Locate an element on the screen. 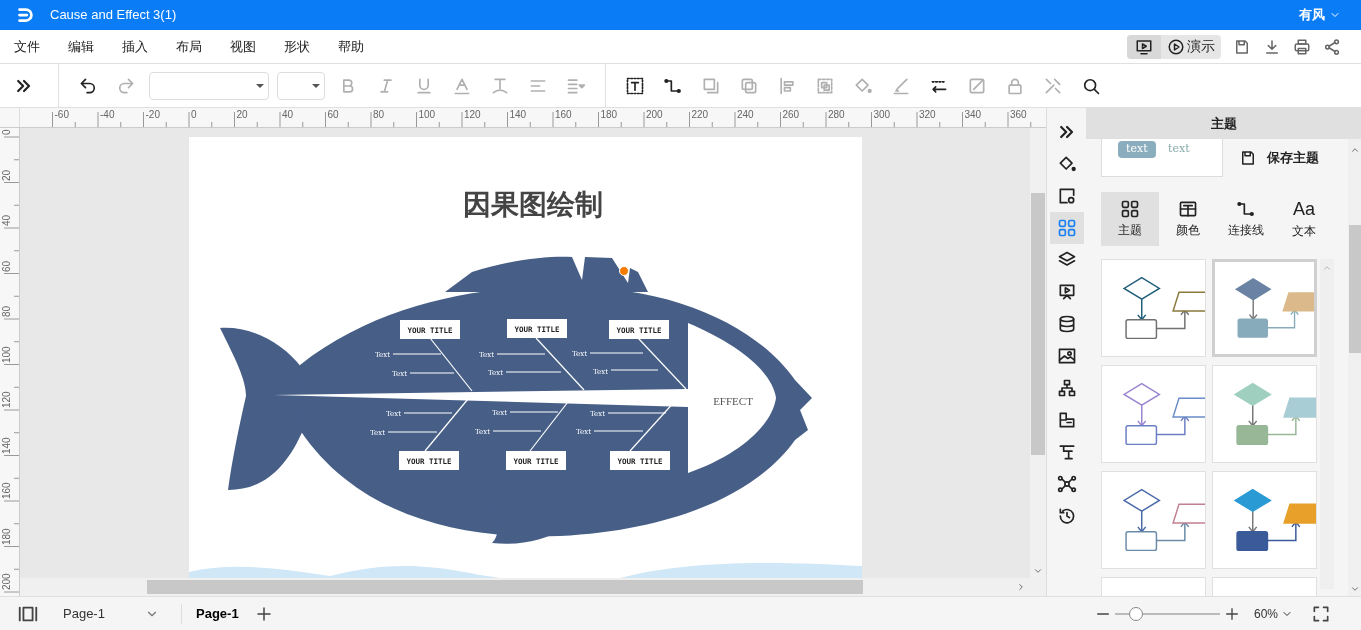 The width and height of the screenshot is (1361, 630). effect-label: EFFECT is located at coordinates (733, 401).